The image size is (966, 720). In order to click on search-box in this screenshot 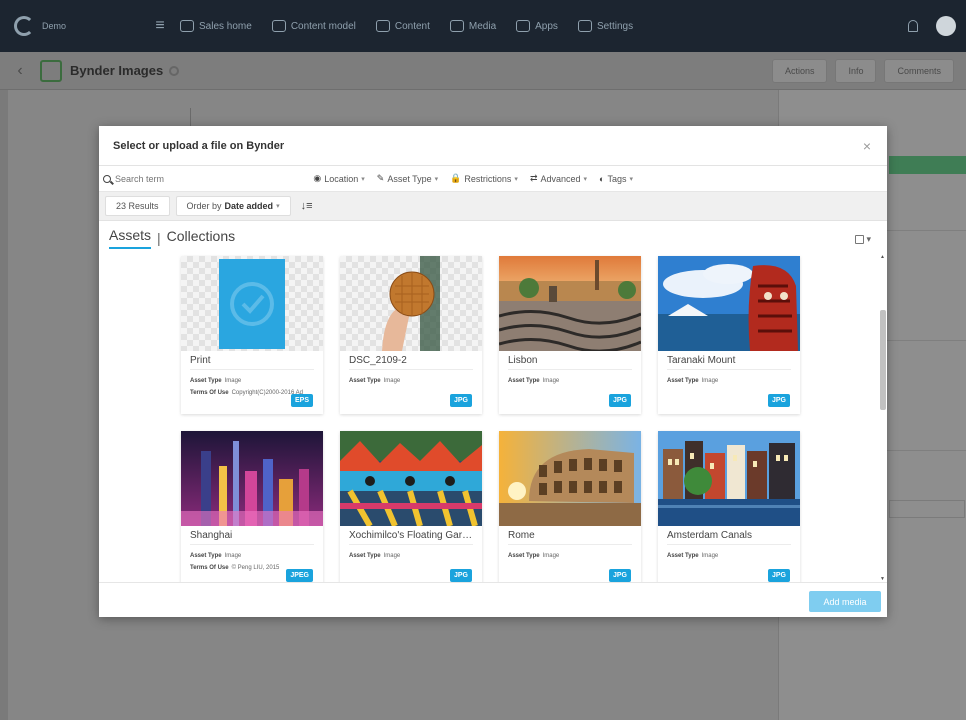, I will do `click(168, 178)`.